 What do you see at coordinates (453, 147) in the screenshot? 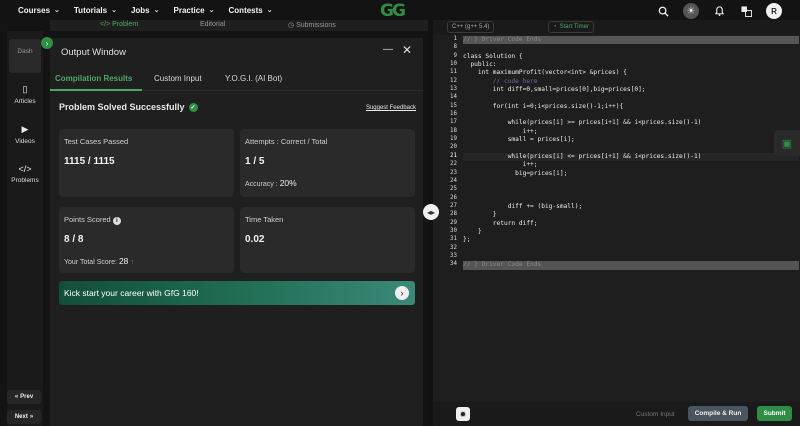
I see `line-number: 20` at bounding box center [453, 147].